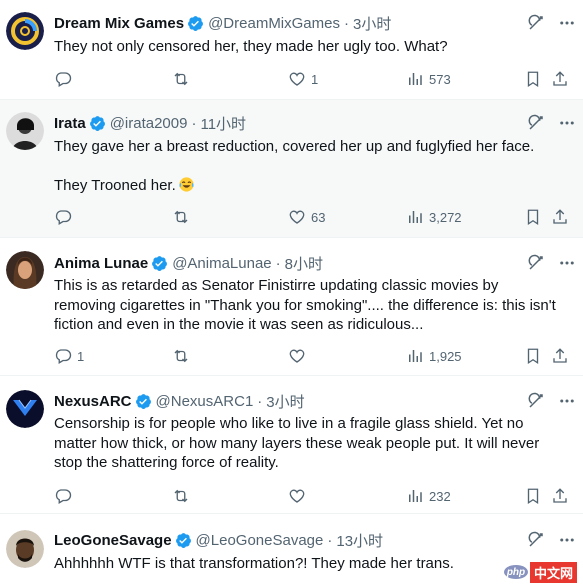 The height and width of the screenshot is (584, 583). I want to click on action-bar: 1 573, so click(310, 79).